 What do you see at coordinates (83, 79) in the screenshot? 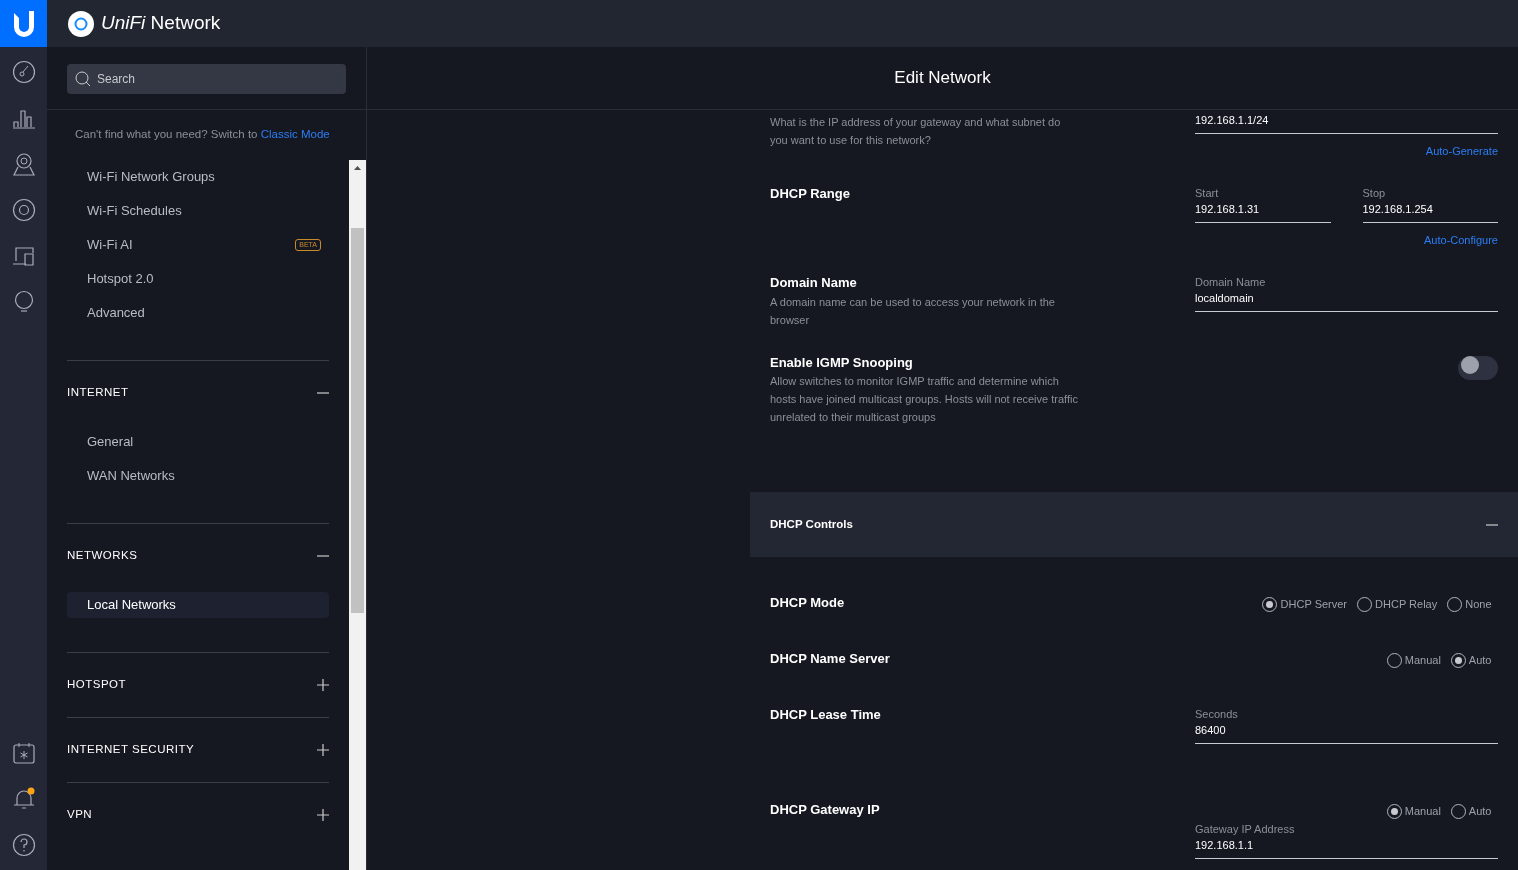
I see `search-icon` at bounding box center [83, 79].